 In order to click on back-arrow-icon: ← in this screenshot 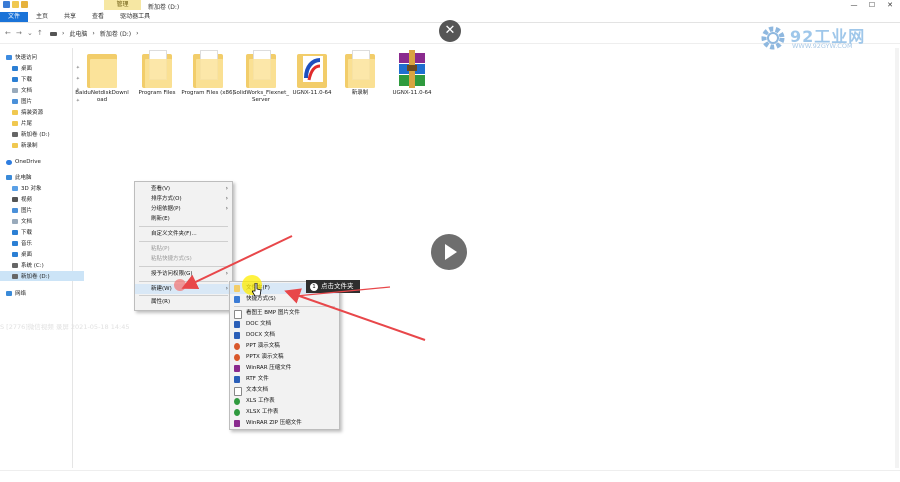, I will do `click(8, 33)`.